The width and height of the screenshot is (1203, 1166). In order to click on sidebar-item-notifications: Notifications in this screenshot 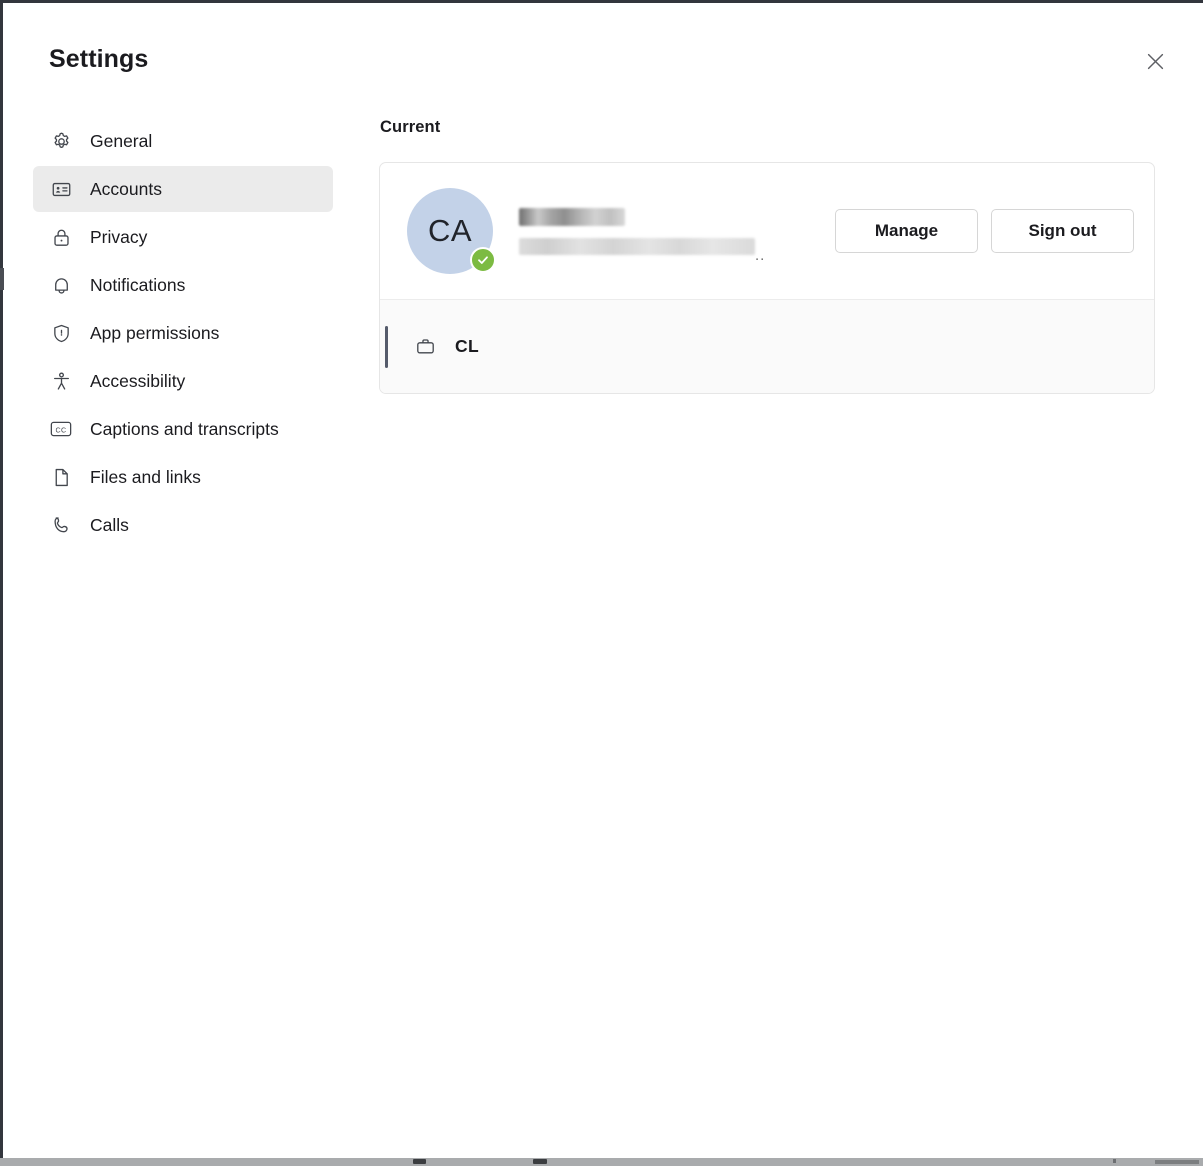, I will do `click(183, 285)`.